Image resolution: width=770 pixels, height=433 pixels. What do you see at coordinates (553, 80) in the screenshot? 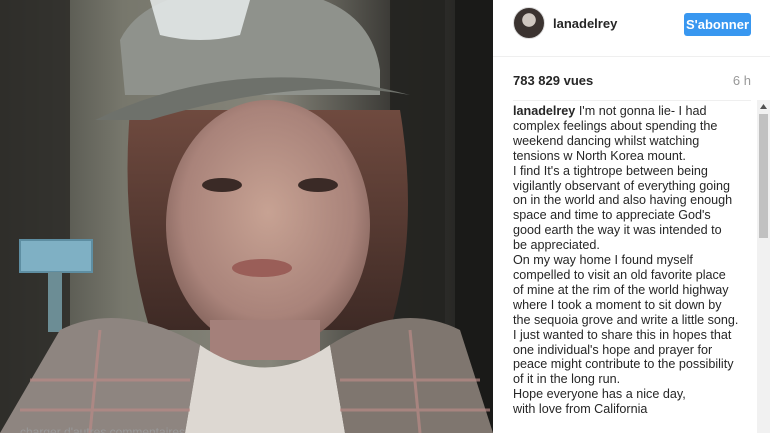
I see `view-count: 783 829 vues` at bounding box center [553, 80].